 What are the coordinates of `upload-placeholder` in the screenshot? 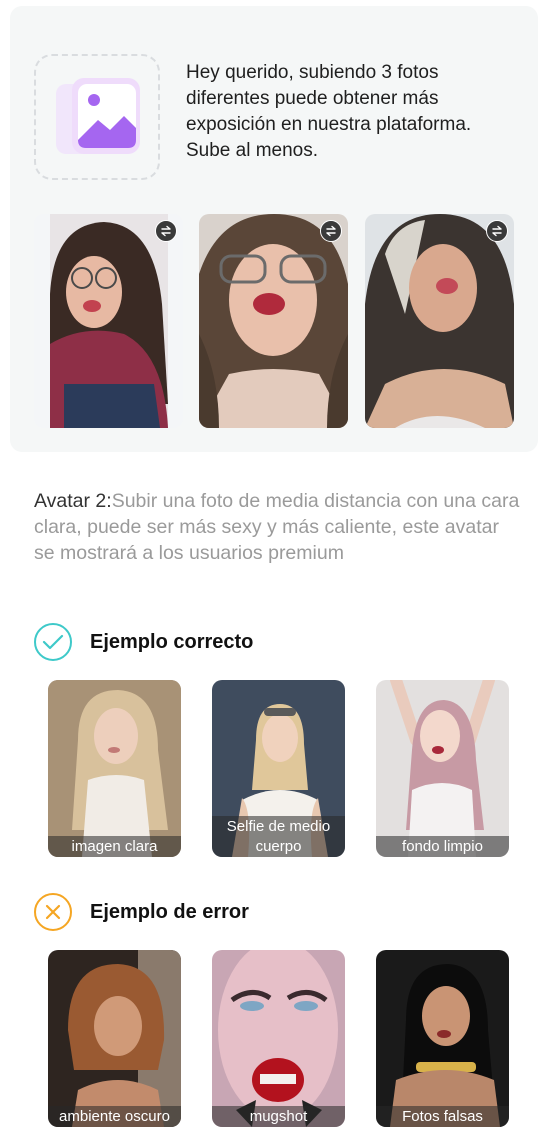 It's located at (97, 117).